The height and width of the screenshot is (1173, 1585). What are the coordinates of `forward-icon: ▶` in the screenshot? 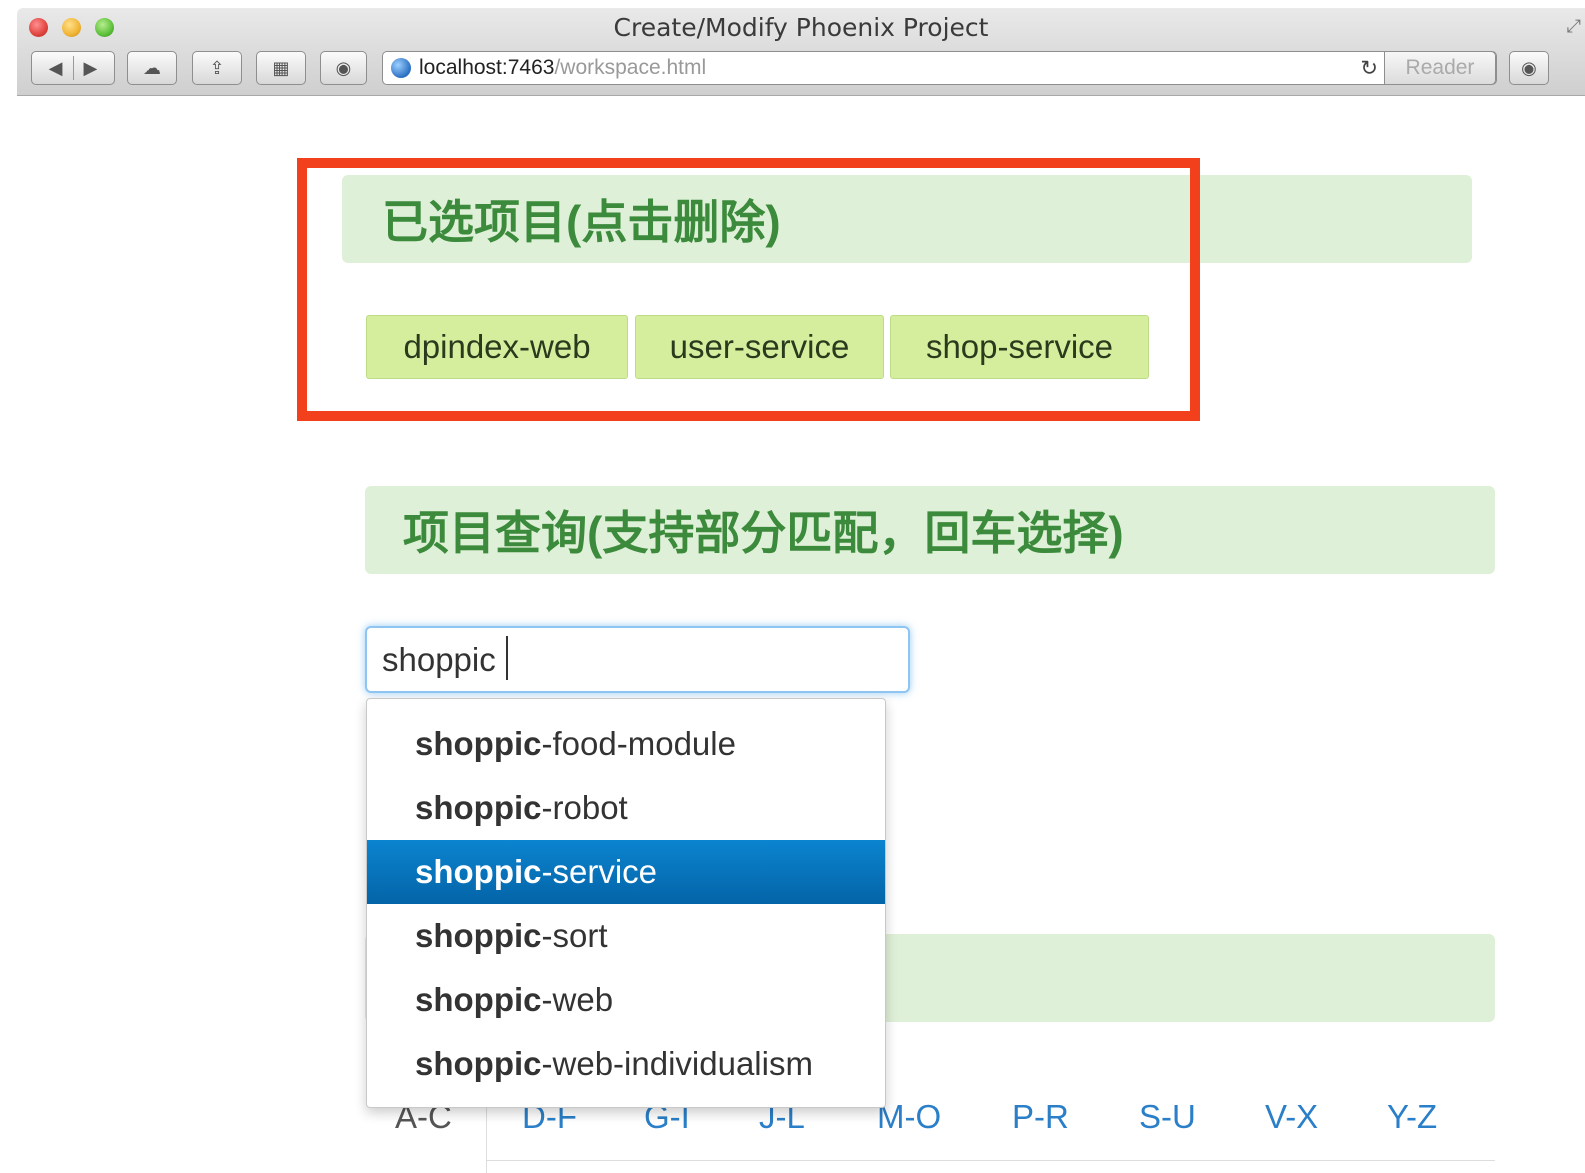 It's located at (91, 68).